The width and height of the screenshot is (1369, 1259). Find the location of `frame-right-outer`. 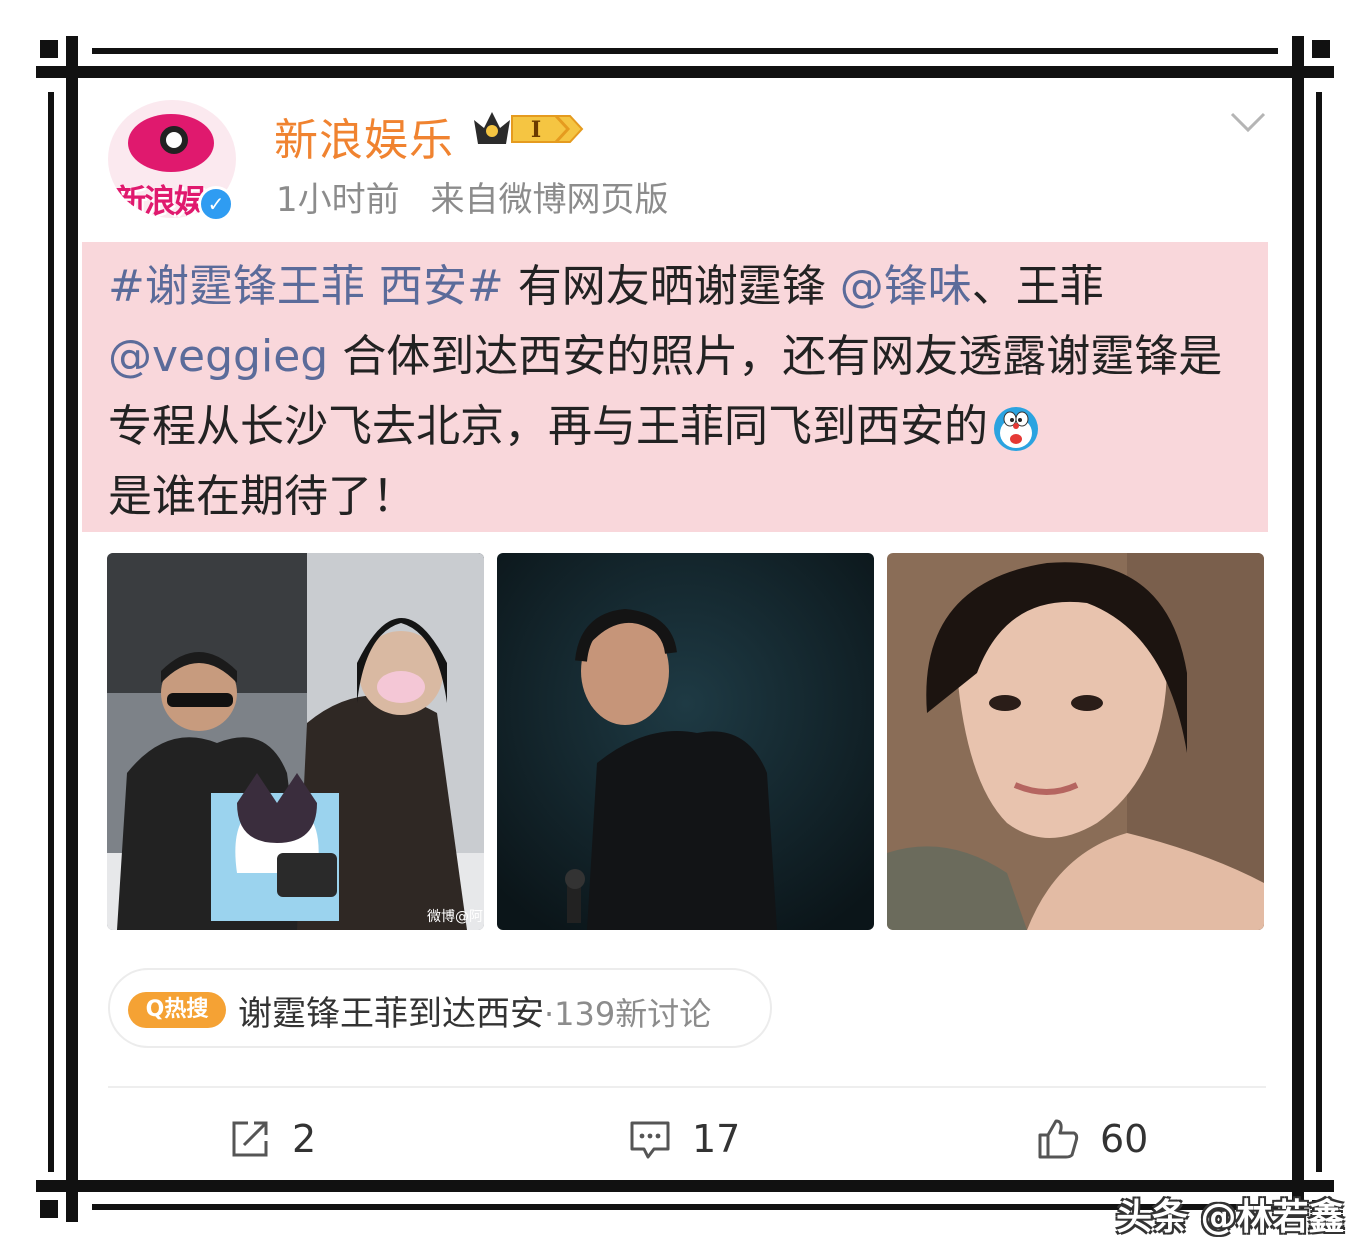

frame-right-outer is located at coordinates (1298, 629).